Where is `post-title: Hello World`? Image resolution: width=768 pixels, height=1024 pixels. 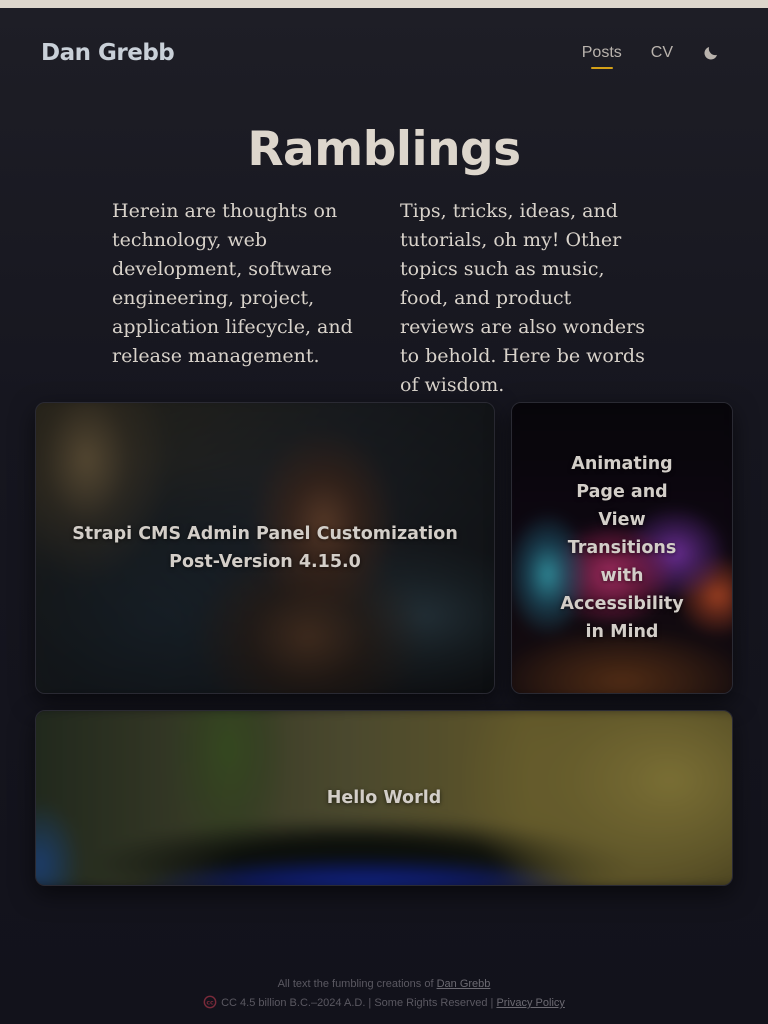 post-title: Hello World is located at coordinates (384, 798).